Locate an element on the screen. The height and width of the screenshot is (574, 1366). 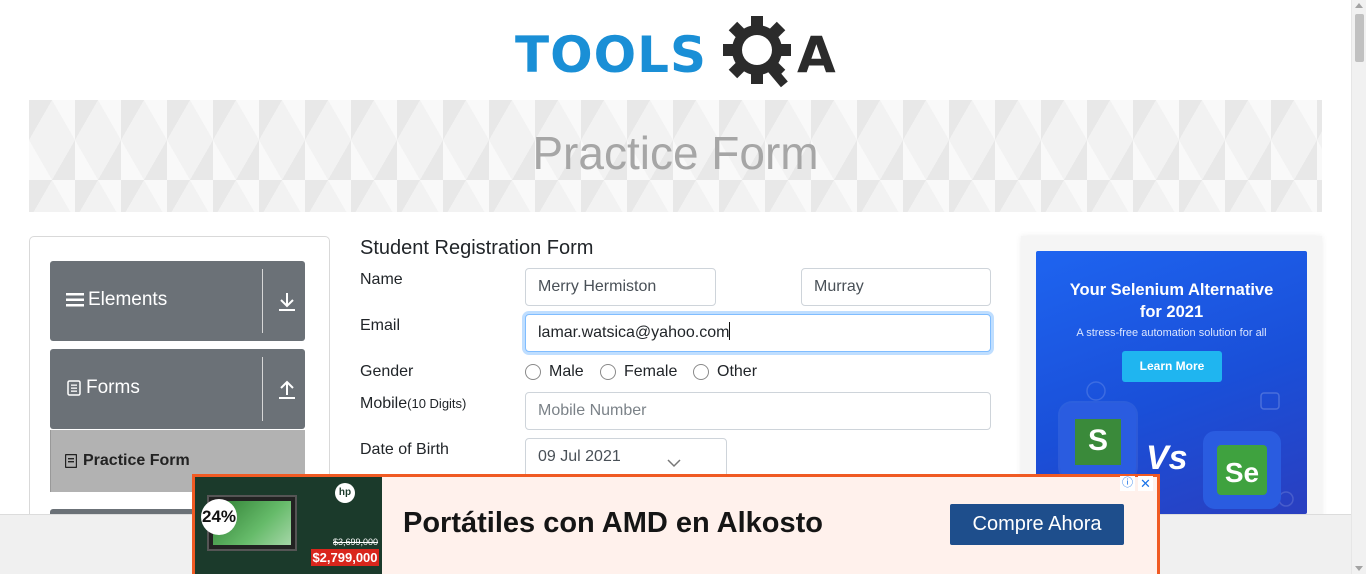
dob-value: 09 Jul 2021 is located at coordinates (579, 456).